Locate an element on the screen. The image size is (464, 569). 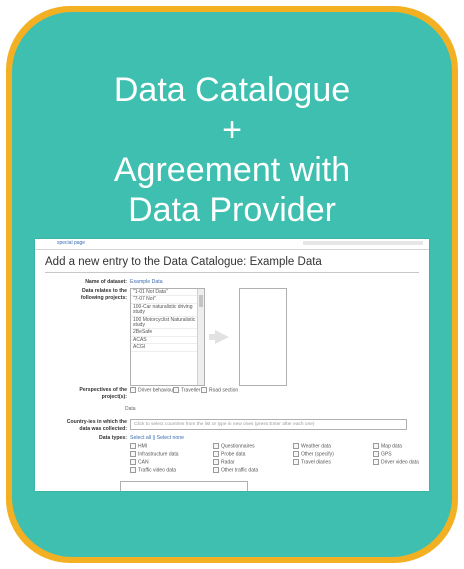
name-label: Name of dataset: is located at coordinates (106, 282).